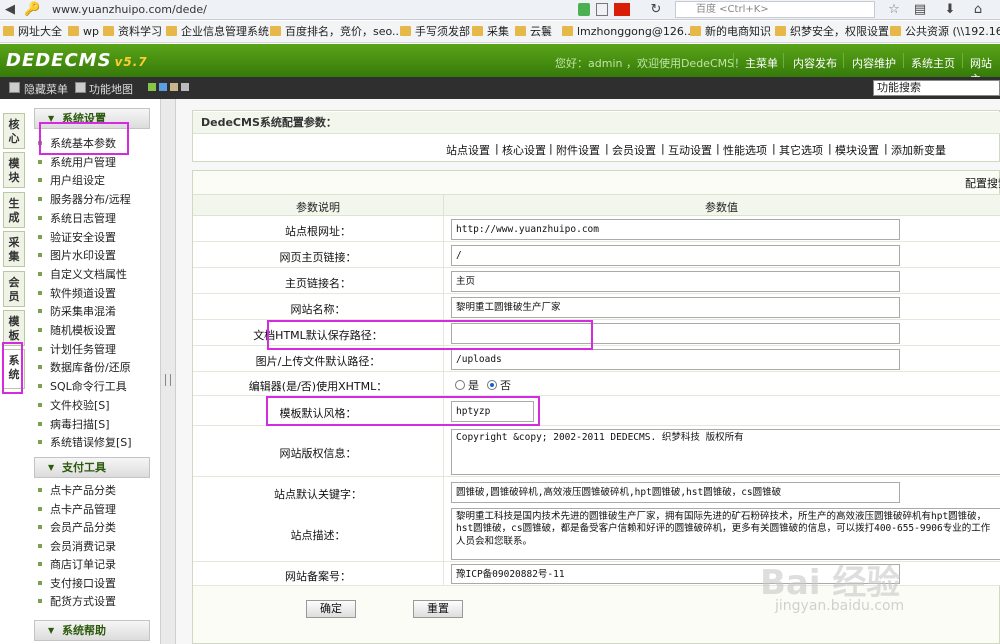 The height and width of the screenshot is (644, 1000). I want to click on param-input: http://www.yuanzhuipo.com, so click(675, 229).